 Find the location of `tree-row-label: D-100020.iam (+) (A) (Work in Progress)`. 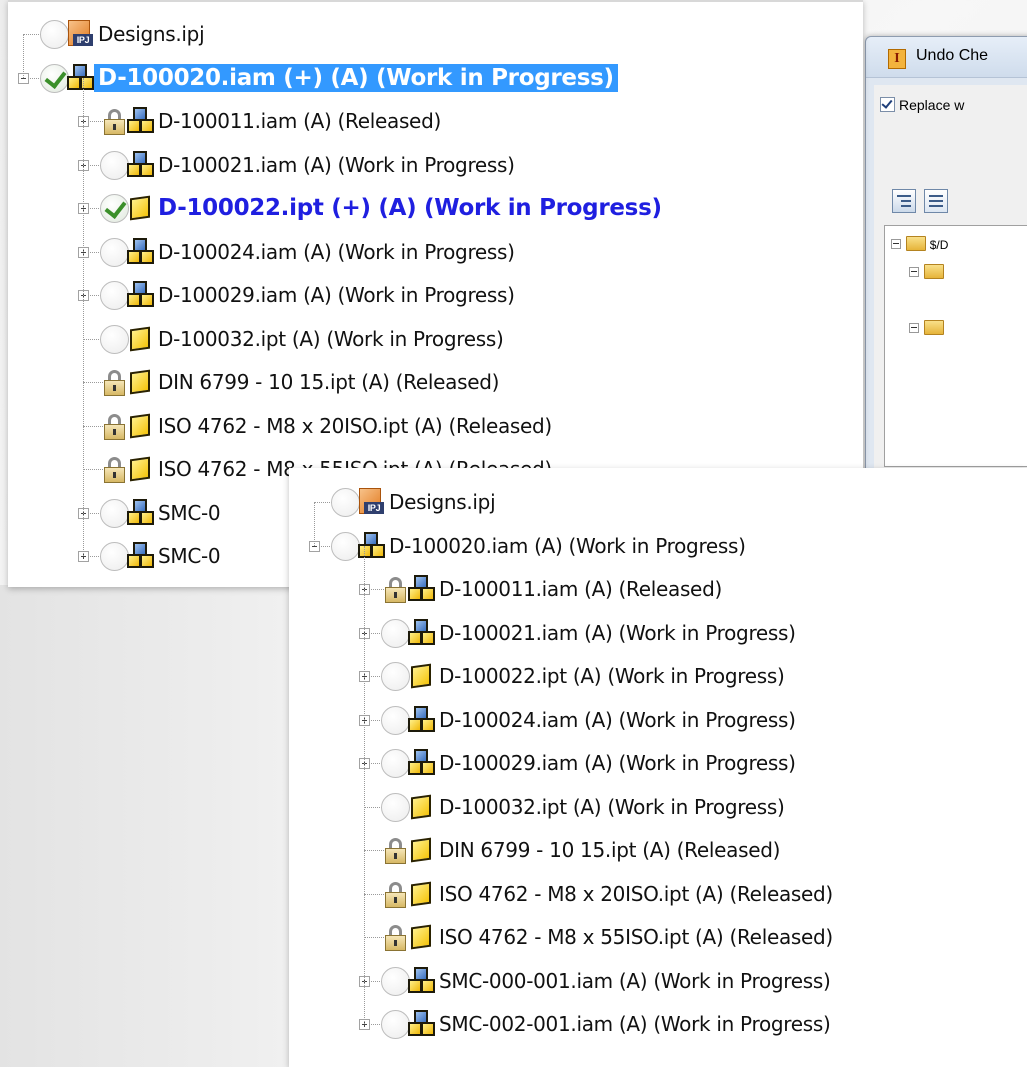

tree-row-label: D-100020.iam (+) (A) (Work in Progress) is located at coordinates (356, 77).